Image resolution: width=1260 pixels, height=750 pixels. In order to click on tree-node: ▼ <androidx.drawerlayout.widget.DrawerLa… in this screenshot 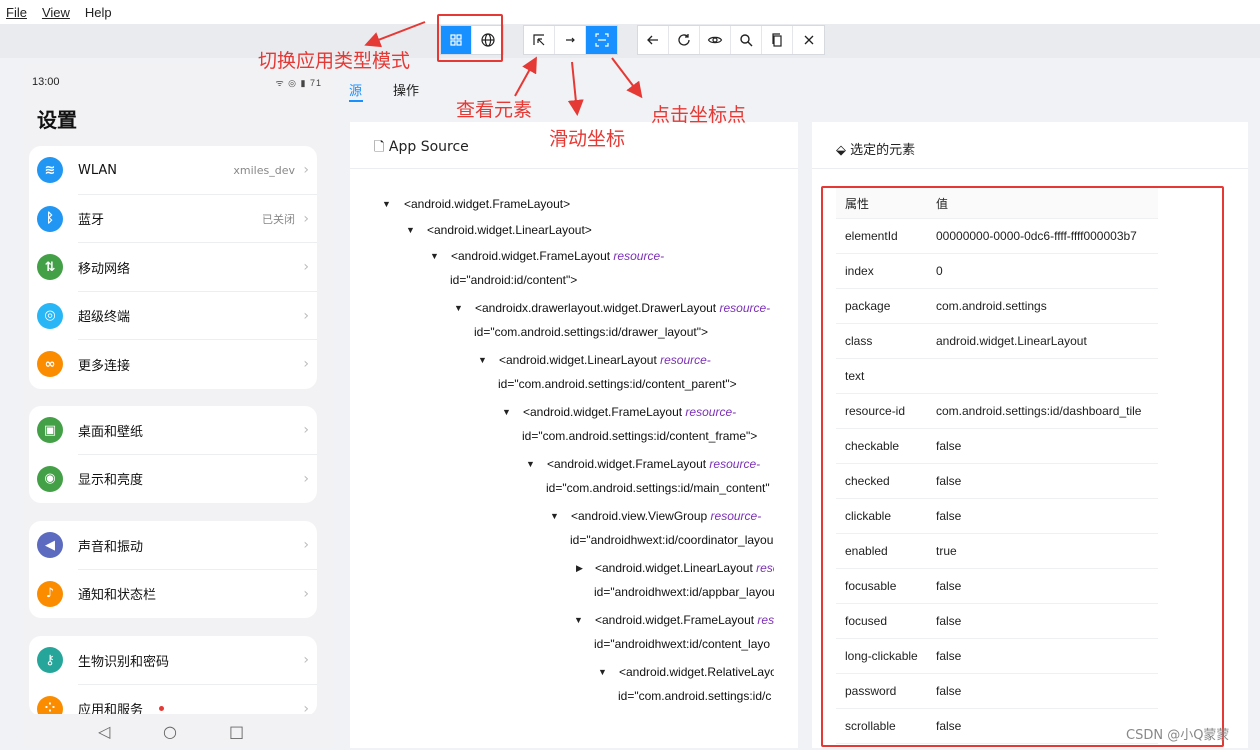, I will do `click(612, 320)`.